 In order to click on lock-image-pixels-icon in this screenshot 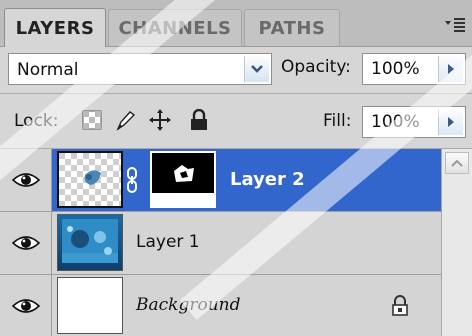, I will do `click(126, 120)`.